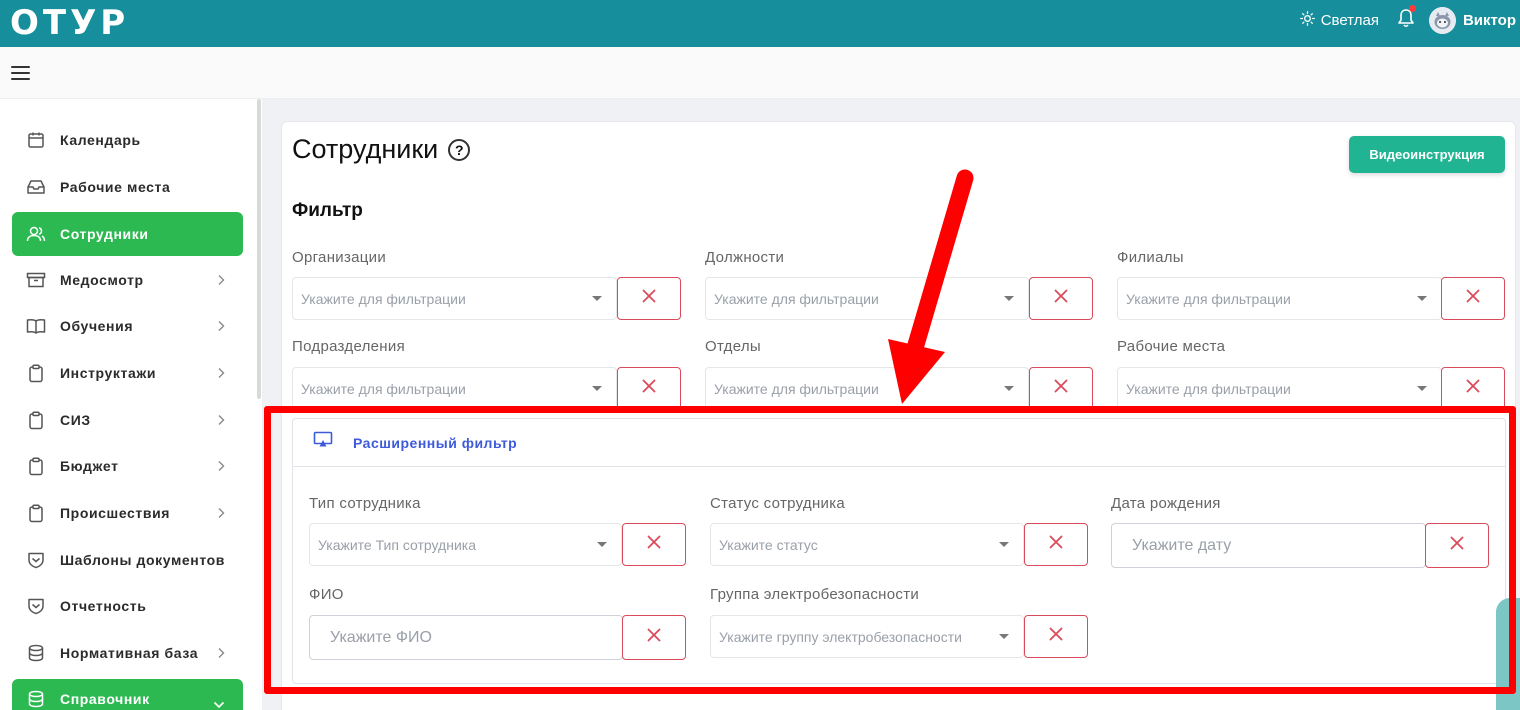 The image size is (1520, 710). What do you see at coordinates (1061, 388) in the screenshot?
I see `clear-departments-button` at bounding box center [1061, 388].